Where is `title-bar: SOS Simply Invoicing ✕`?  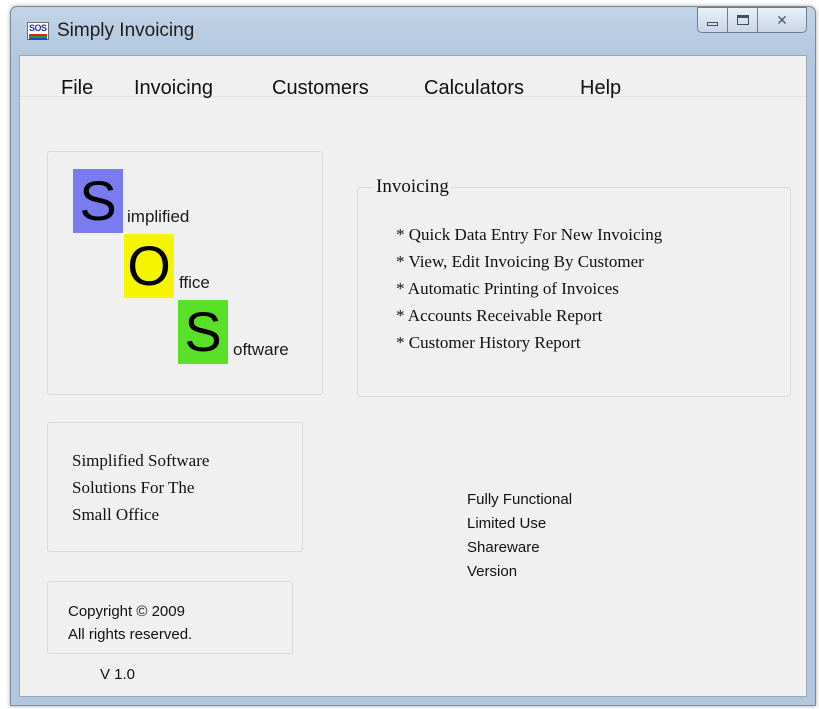
title-bar: SOS Simply Invoicing ✕ is located at coordinates (413, 31).